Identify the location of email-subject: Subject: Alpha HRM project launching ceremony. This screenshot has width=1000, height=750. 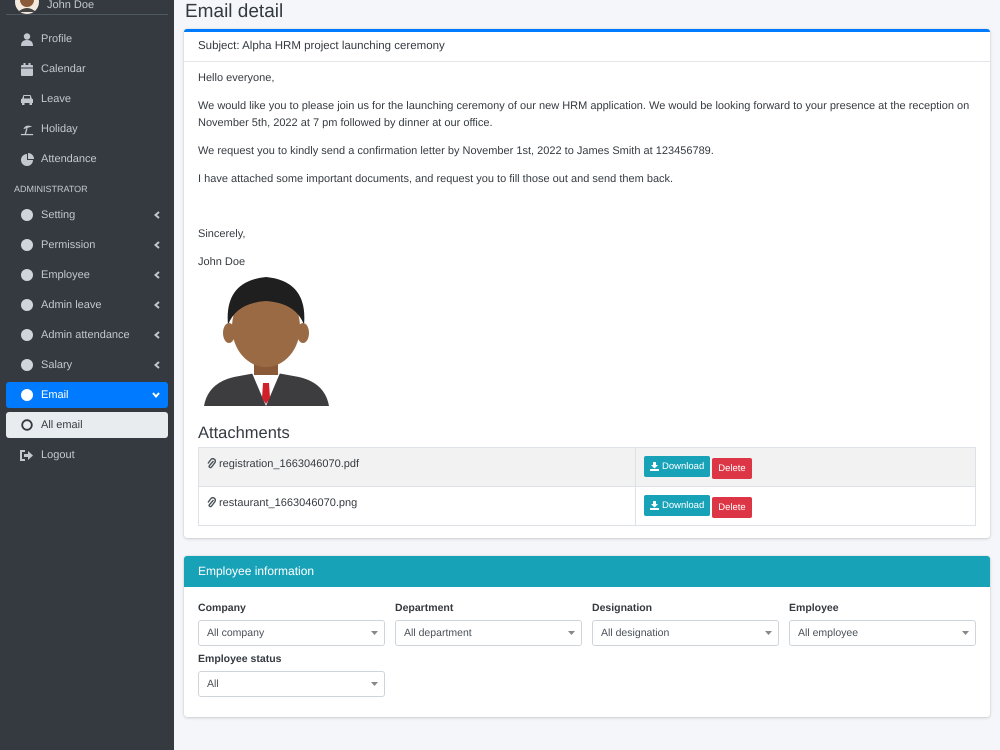
(587, 47).